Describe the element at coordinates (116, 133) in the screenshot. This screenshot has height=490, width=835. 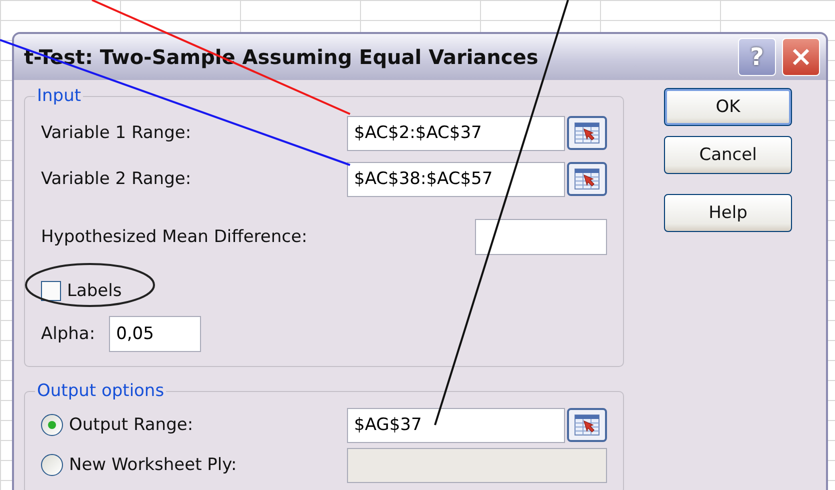
I see `field-label: Variable 1 Range:` at that location.